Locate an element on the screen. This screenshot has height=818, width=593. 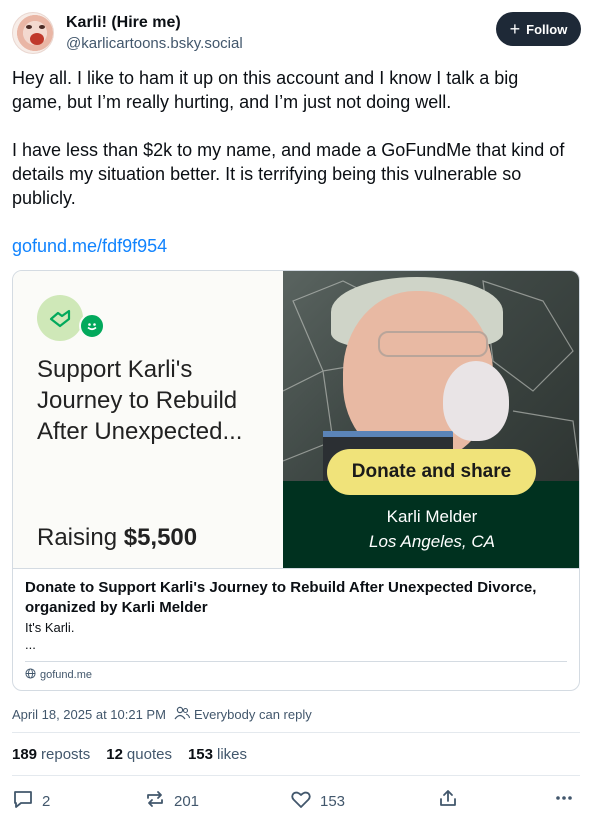
more-options-button is located at coordinates (564, 800).